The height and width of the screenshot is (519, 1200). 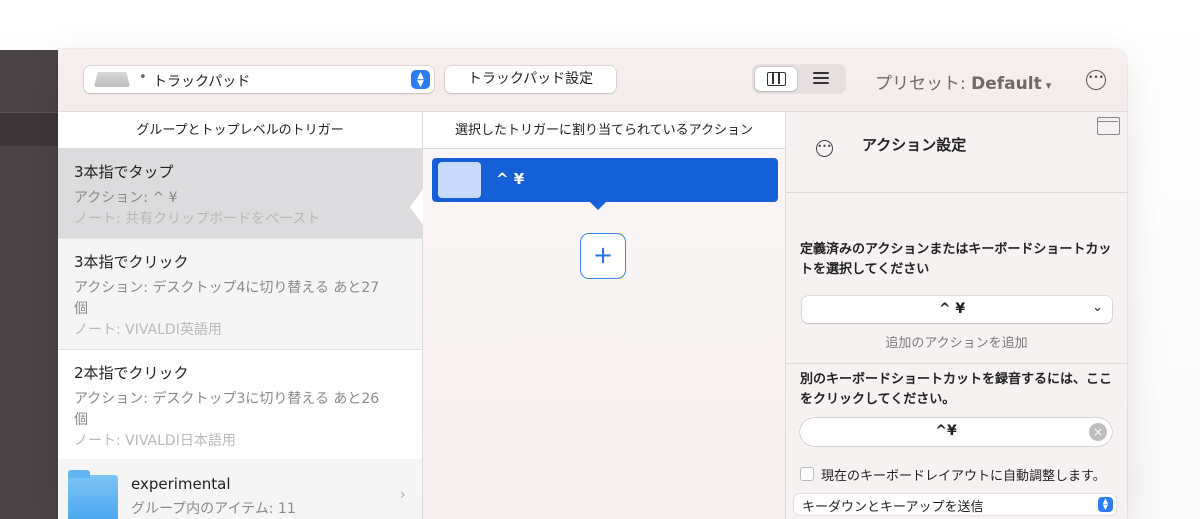 What do you see at coordinates (416, 207) in the screenshot?
I see `selection-indicator` at bounding box center [416, 207].